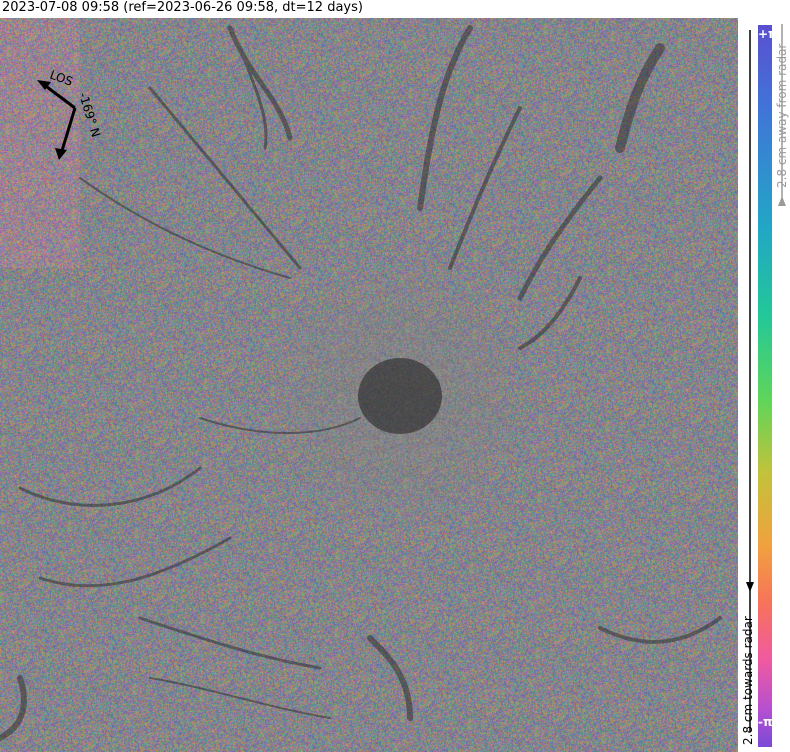 This screenshot has height=752, width=790. Describe the element at coordinates (61, 78) in the screenshot. I see `los-label: LOS` at that location.